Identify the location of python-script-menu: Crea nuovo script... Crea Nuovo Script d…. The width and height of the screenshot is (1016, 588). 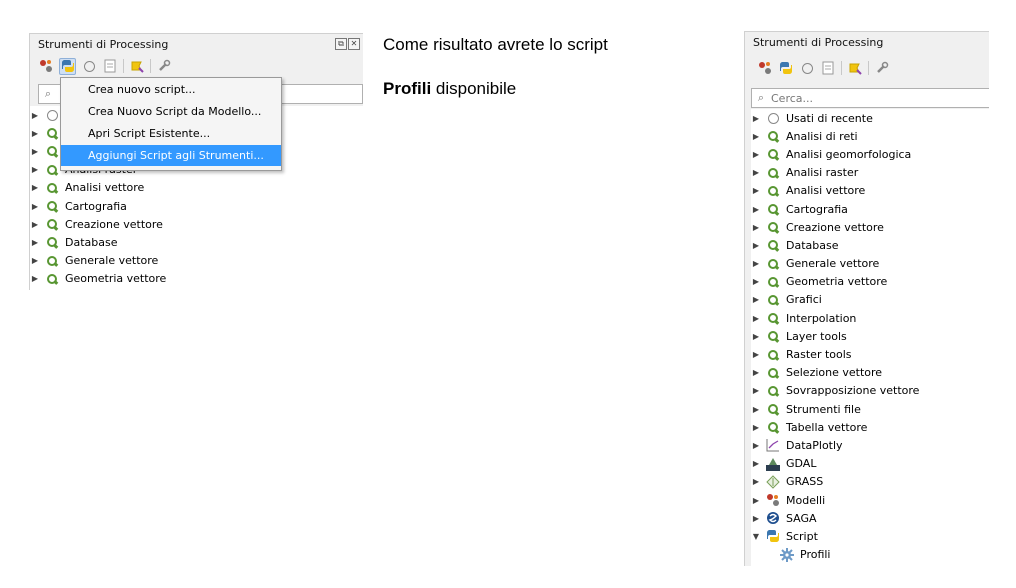
(171, 124).